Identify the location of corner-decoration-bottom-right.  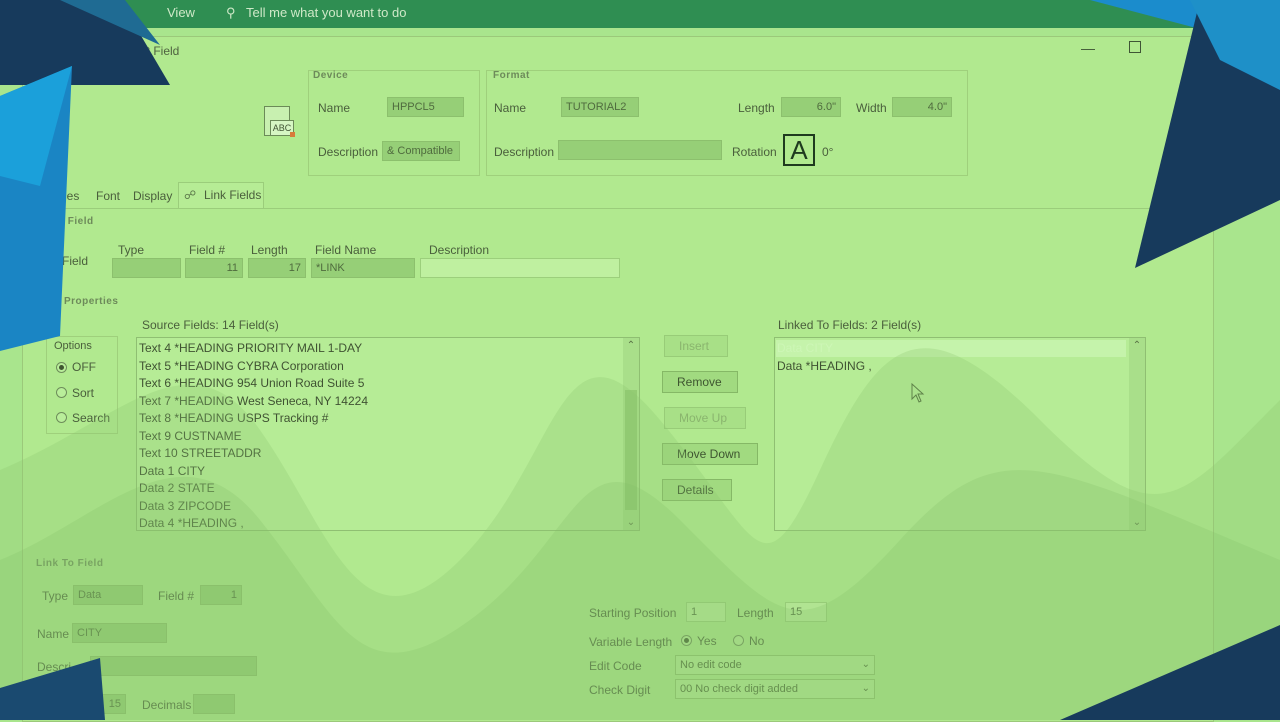
(1170, 672).